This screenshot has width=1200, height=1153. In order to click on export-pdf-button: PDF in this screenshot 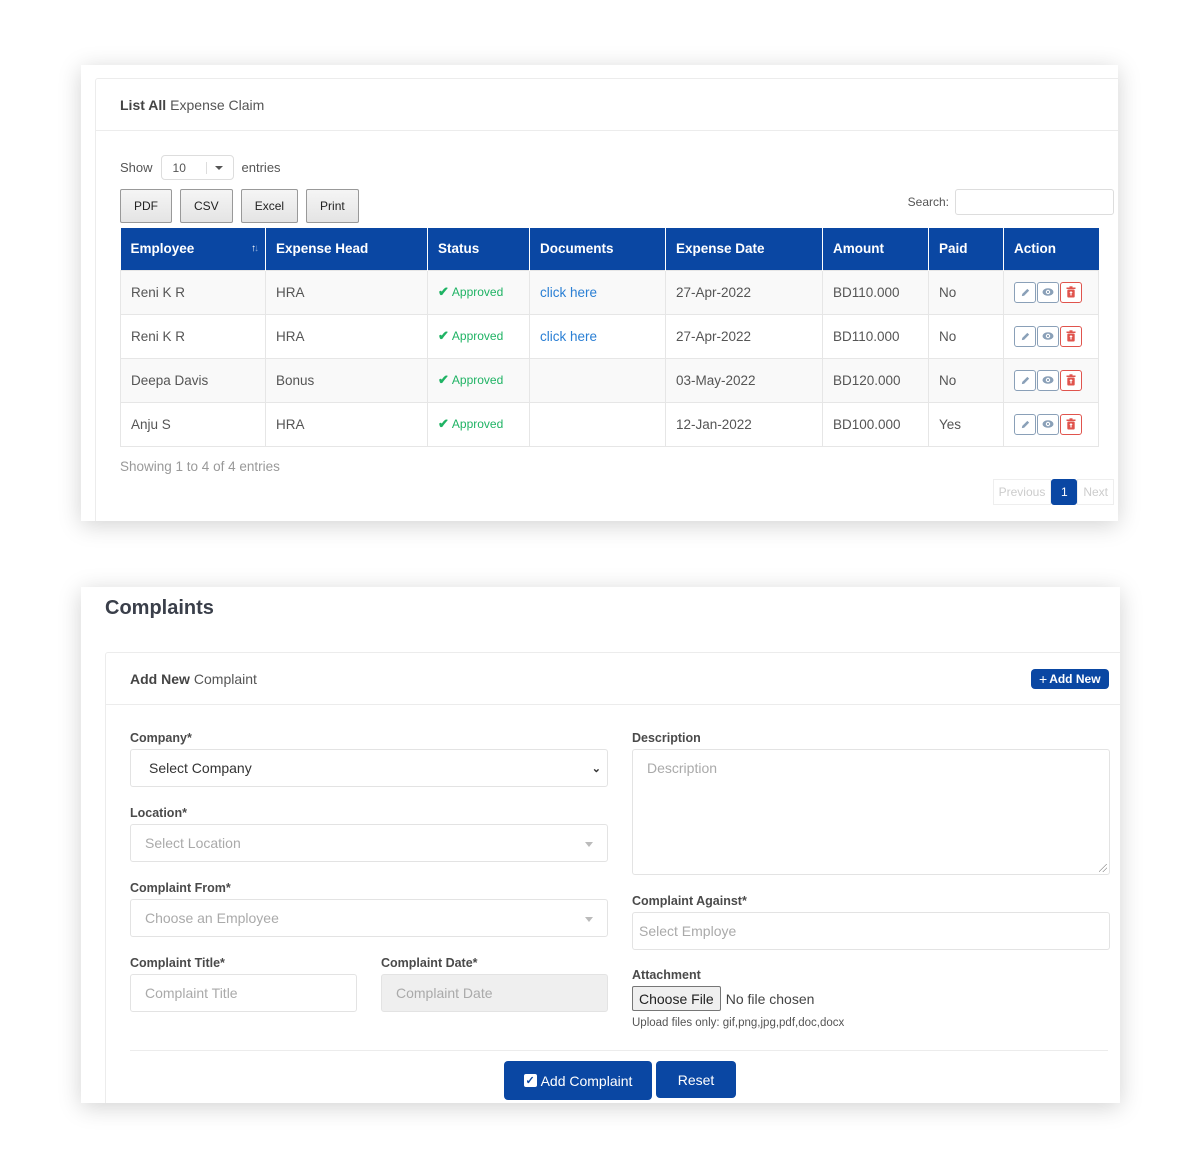, I will do `click(146, 206)`.